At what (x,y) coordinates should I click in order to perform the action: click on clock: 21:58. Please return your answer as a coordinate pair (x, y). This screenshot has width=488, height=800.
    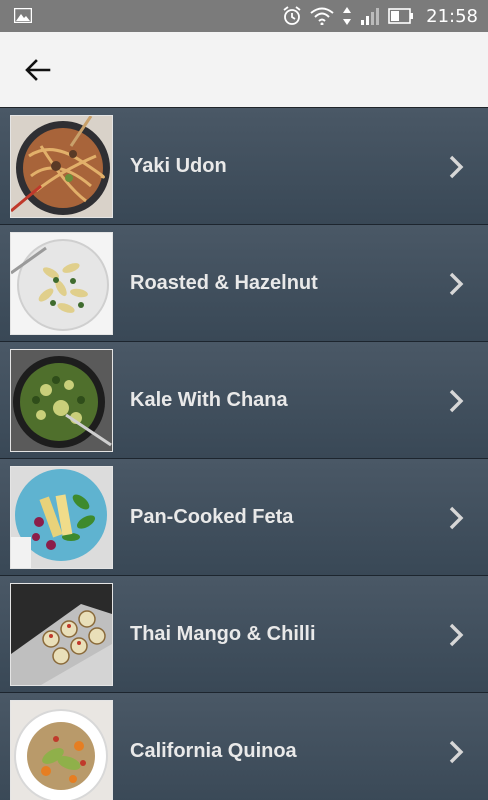
    Looking at the image, I should click on (452, 16).